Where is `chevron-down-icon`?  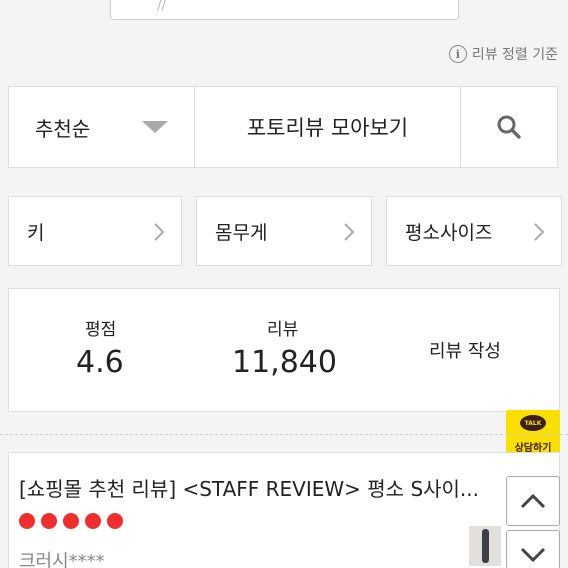 chevron-down-icon is located at coordinates (533, 555).